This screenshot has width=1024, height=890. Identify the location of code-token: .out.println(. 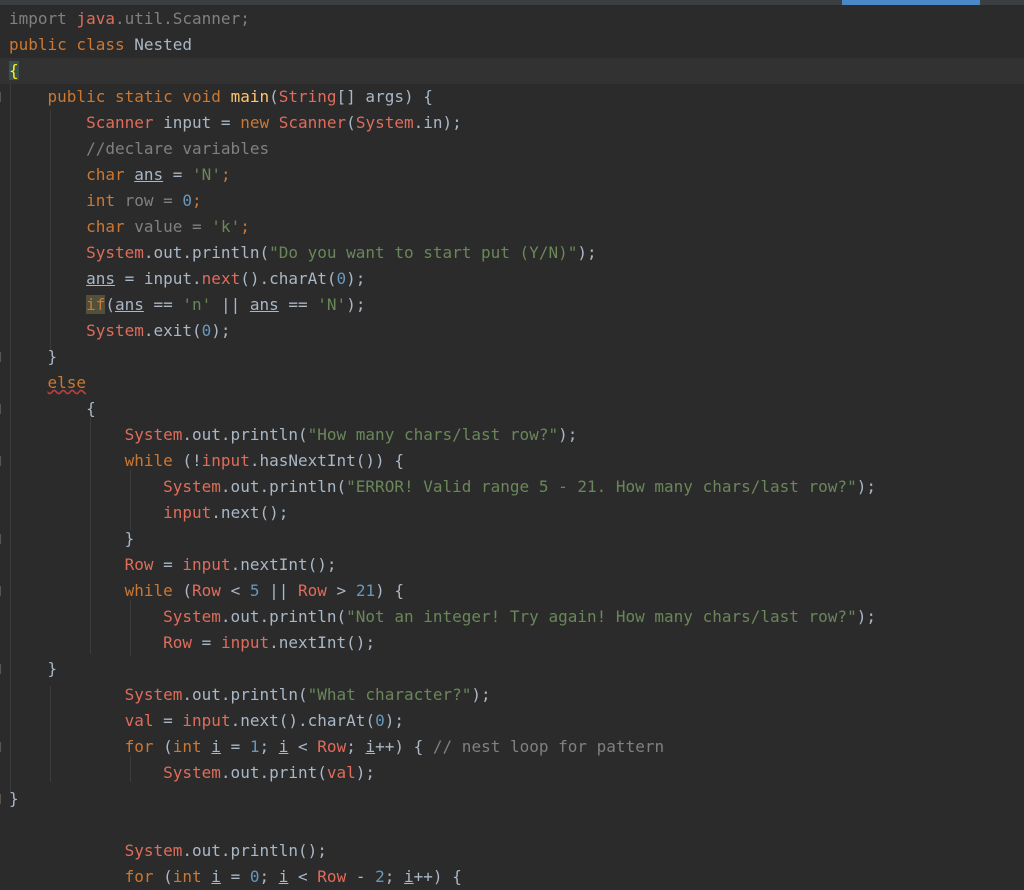
(283, 486).